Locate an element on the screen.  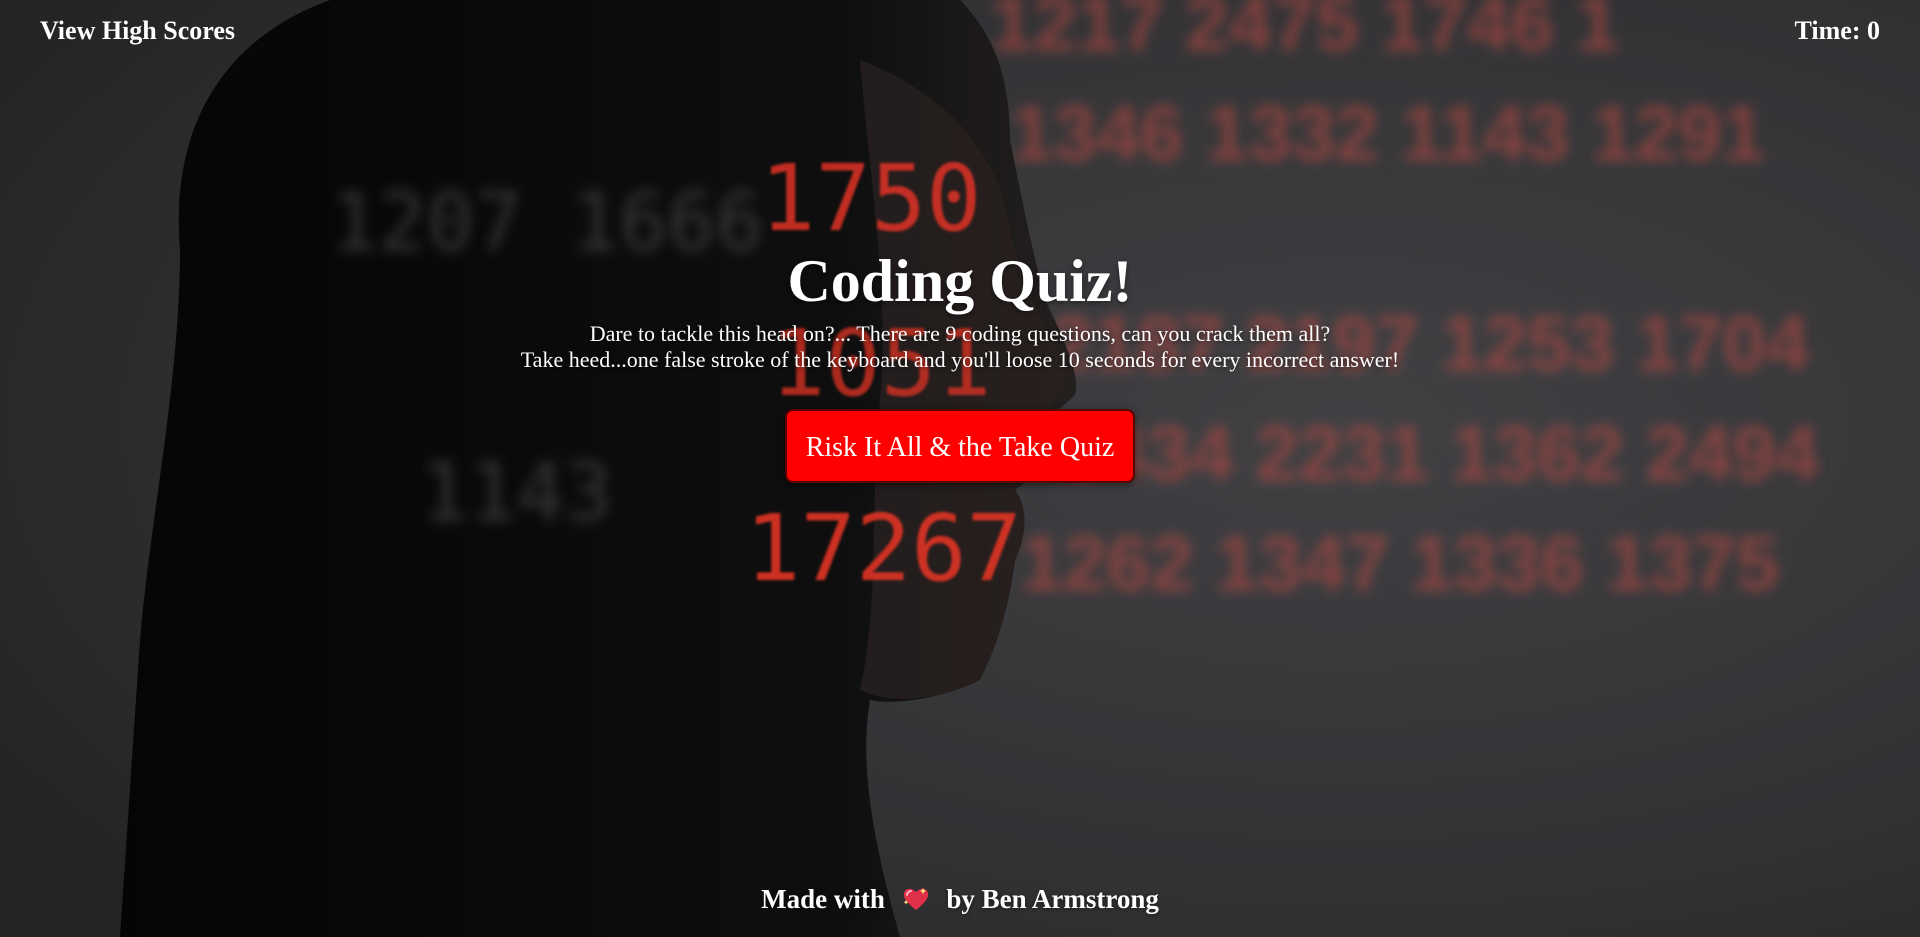
footer: Made with by Ben Armstrong is located at coordinates (960, 901).